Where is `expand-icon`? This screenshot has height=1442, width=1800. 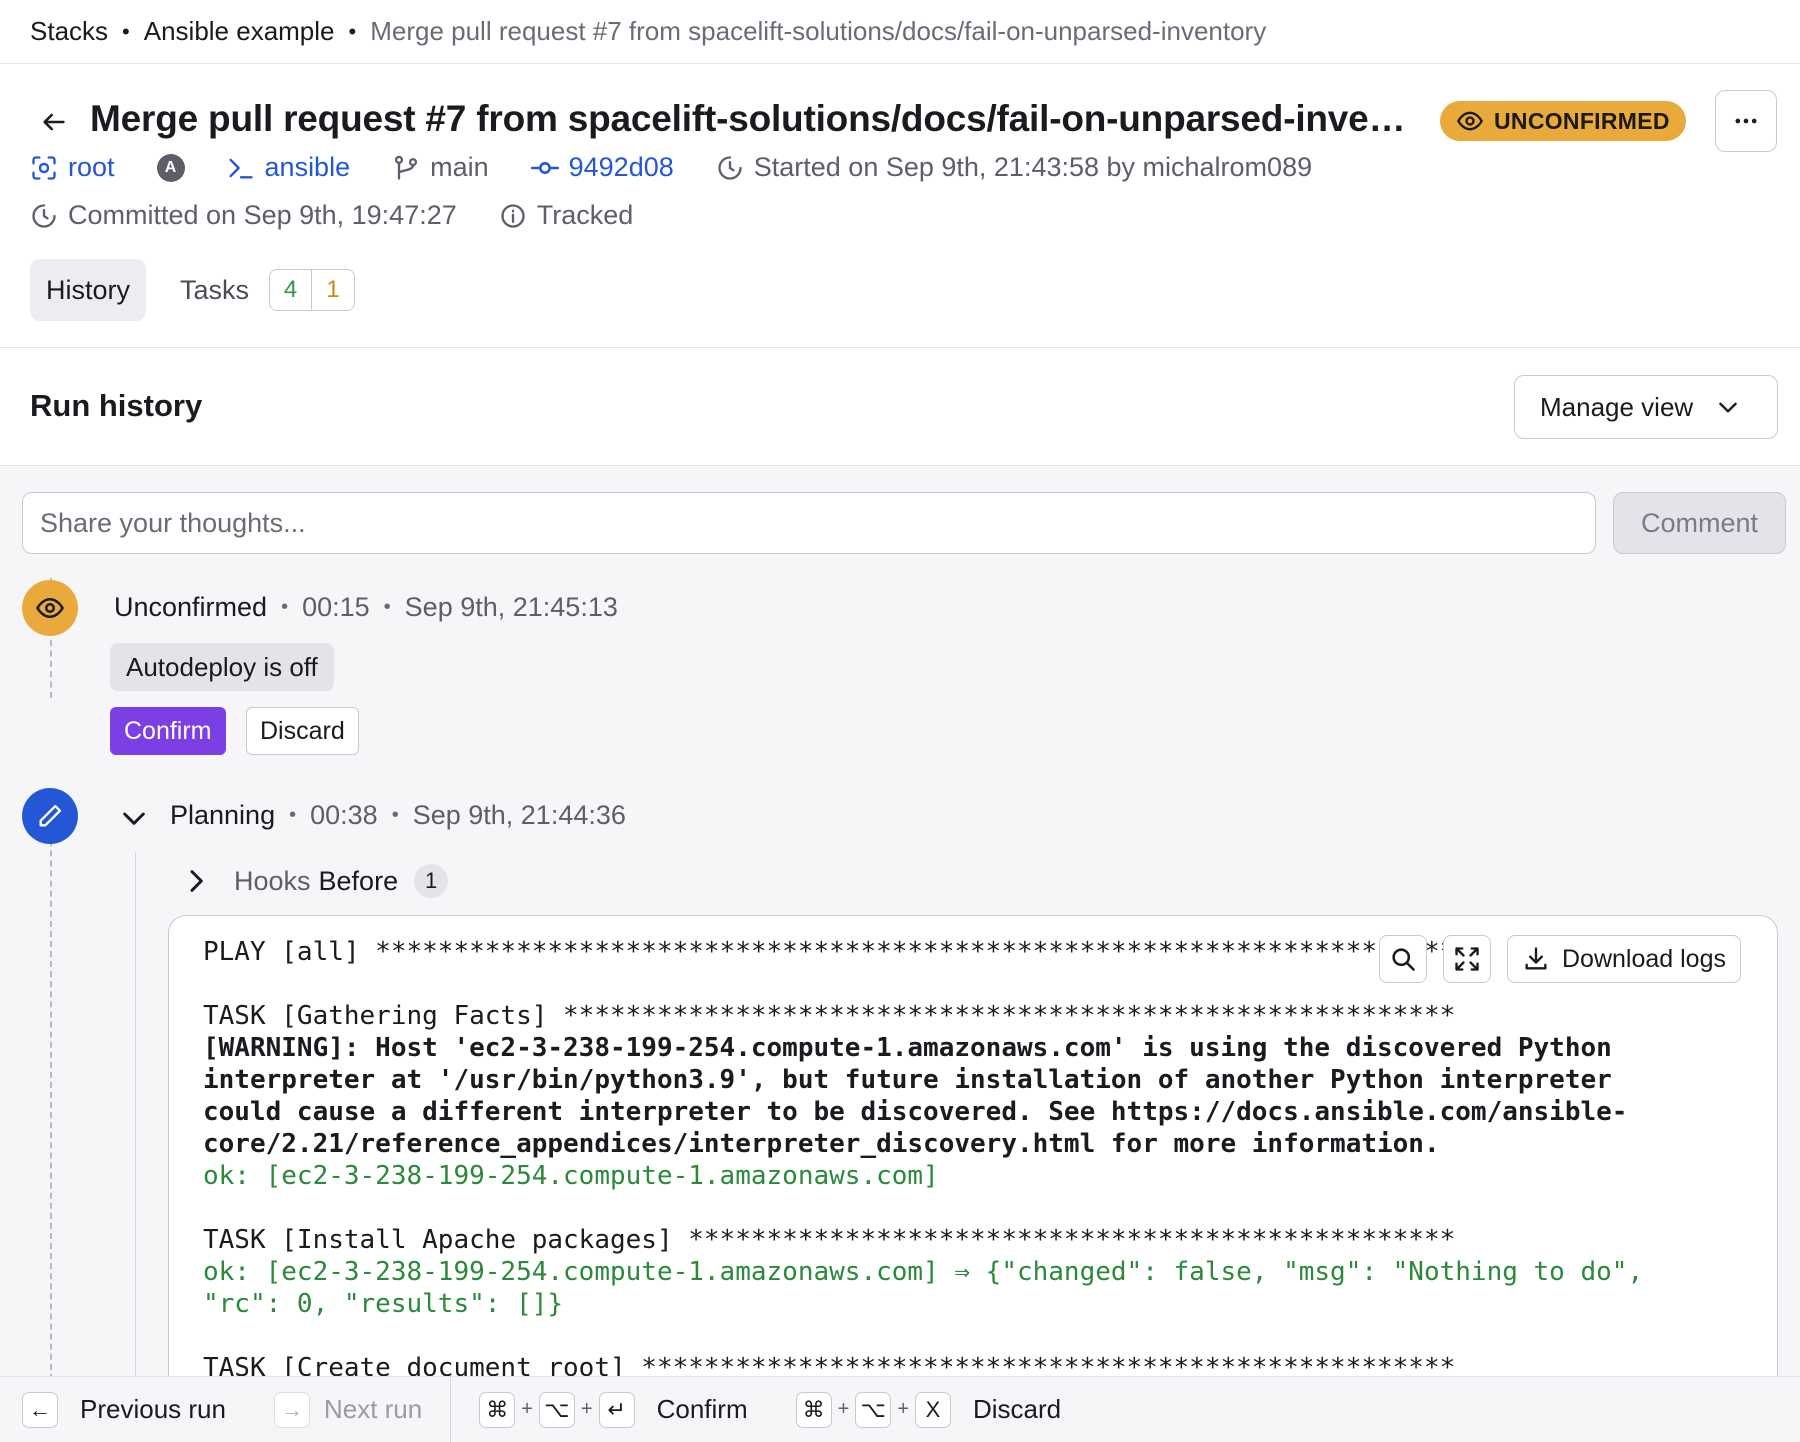 expand-icon is located at coordinates (1467, 959).